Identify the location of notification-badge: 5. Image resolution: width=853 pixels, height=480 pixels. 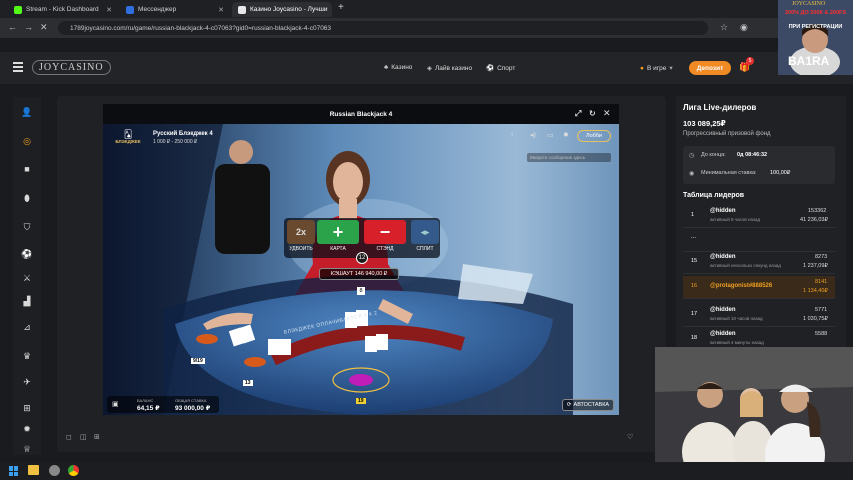
(750, 61).